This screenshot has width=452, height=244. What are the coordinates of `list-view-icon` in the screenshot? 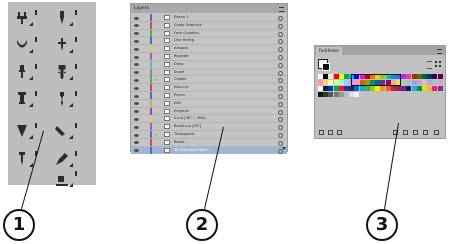 It's located at (429, 65).